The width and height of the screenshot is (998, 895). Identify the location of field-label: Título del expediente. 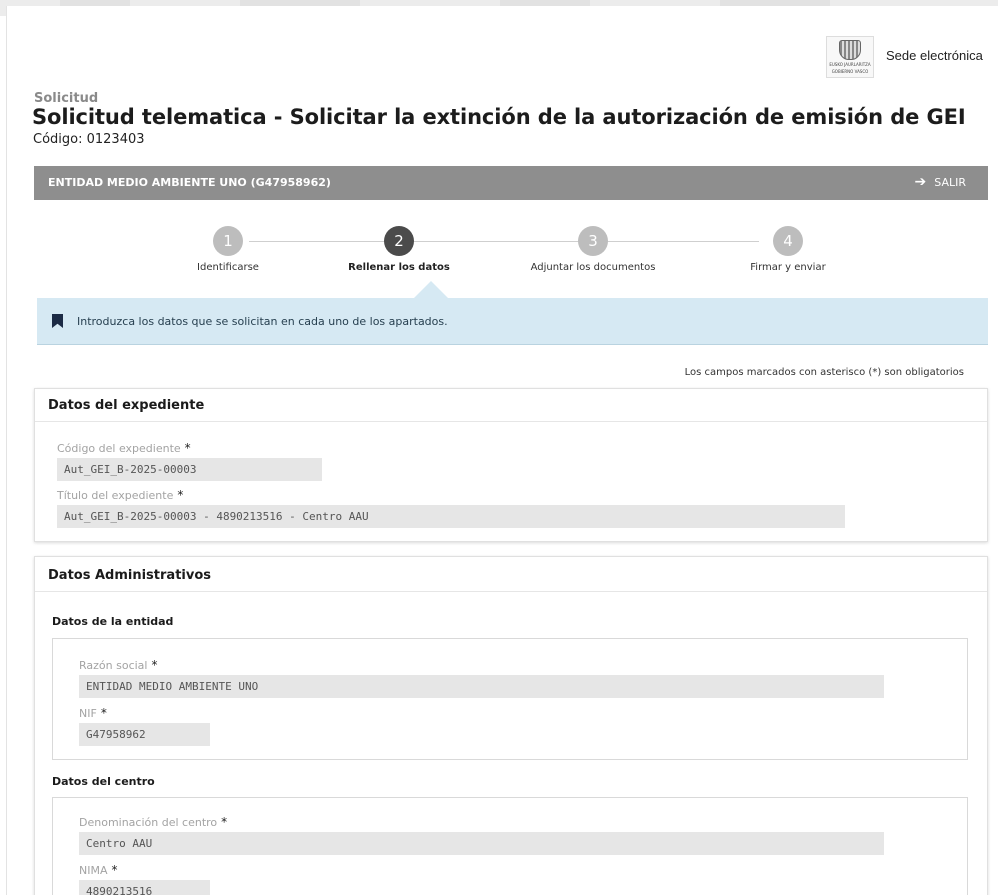
(115, 495).